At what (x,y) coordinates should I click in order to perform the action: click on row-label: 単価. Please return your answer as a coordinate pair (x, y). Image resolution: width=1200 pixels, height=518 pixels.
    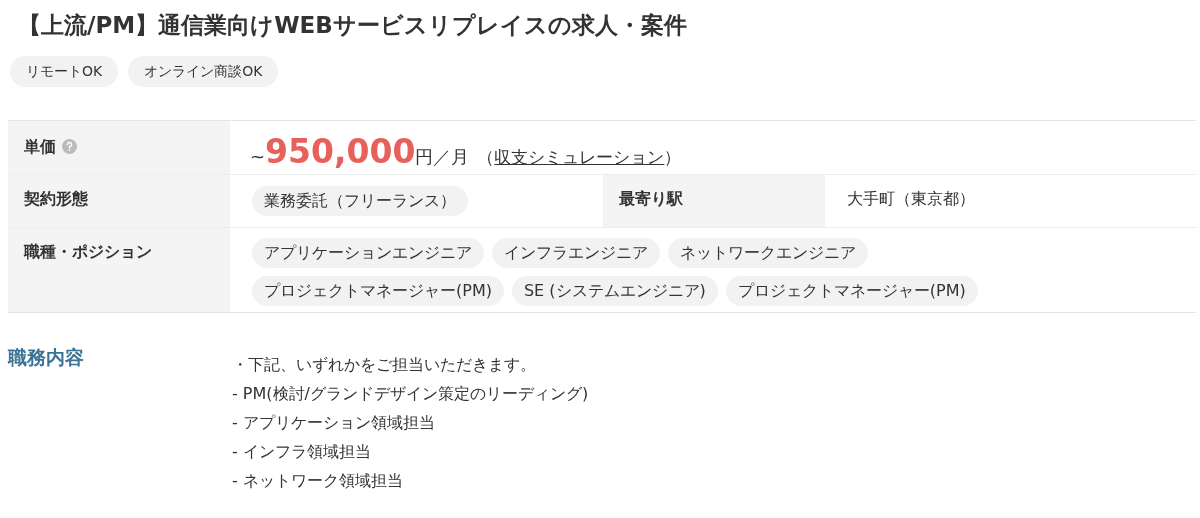
    Looking at the image, I should click on (40, 146).